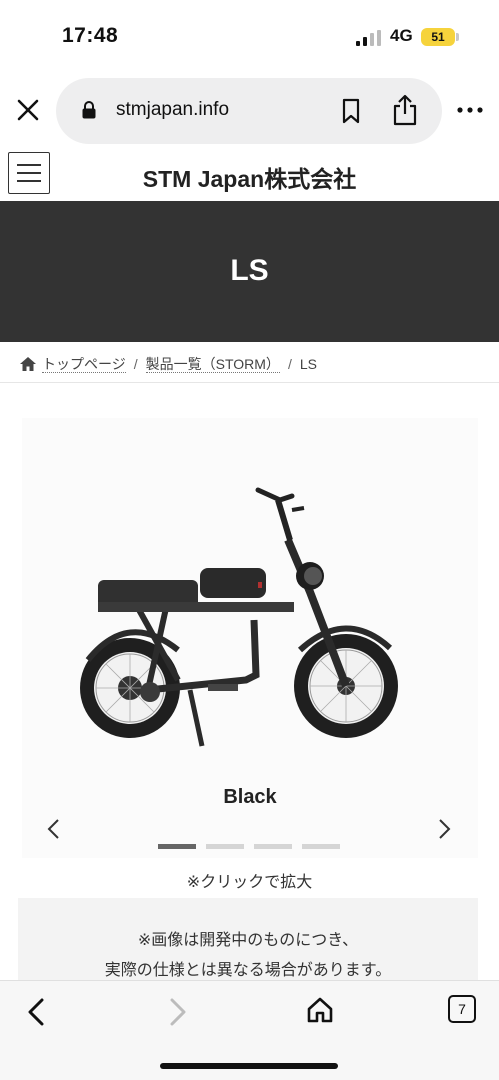 The height and width of the screenshot is (1080, 499). I want to click on breadcrumb-current: LS, so click(308, 364).